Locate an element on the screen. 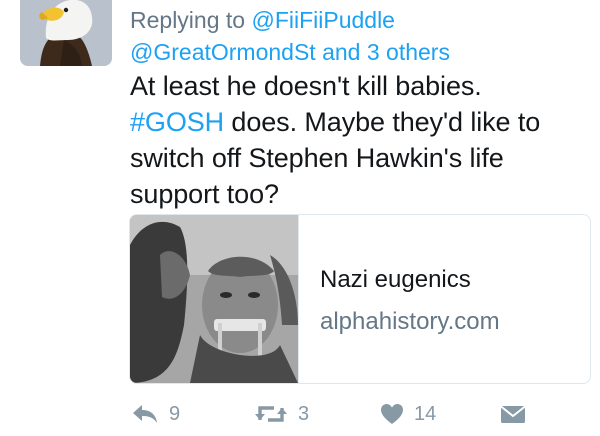  replying-others-link: and 3 others is located at coordinates (383, 52).